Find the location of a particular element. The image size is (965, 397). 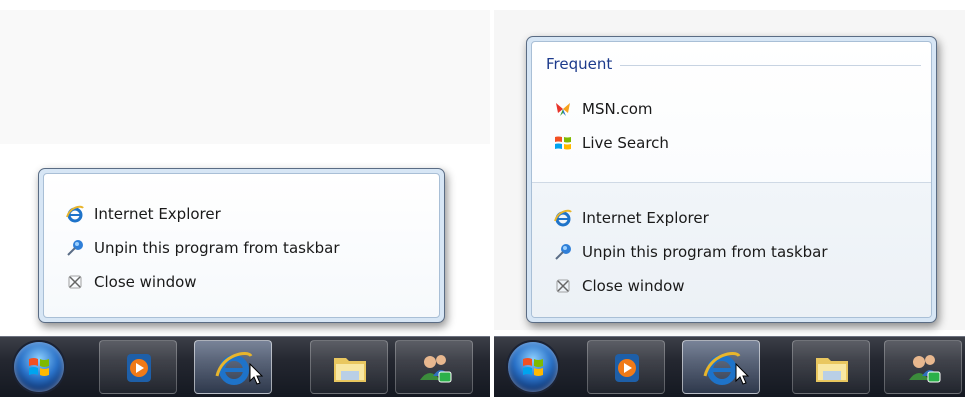

windows-live-search-icon is located at coordinates (563, 143).